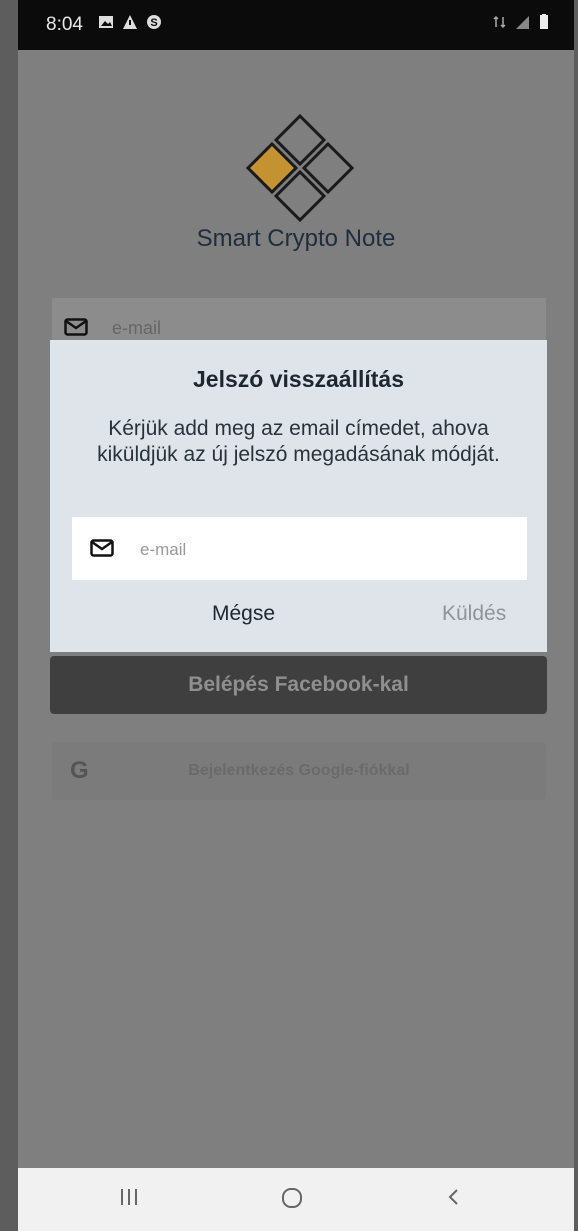 This screenshot has height=1231, width=578. What do you see at coordinates (296, 238) in the screenshot?
I see `app-title: Smart Crypto Note` at bounding box center [296, 238].